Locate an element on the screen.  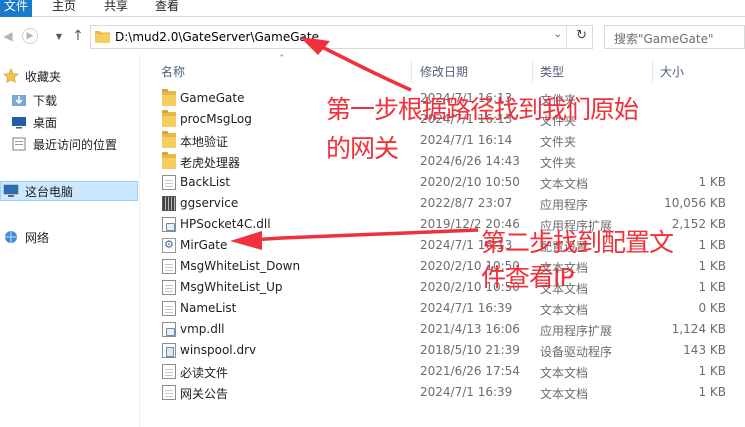
search-input: 搜索"GameGate" is located at coordinates (674, 37).